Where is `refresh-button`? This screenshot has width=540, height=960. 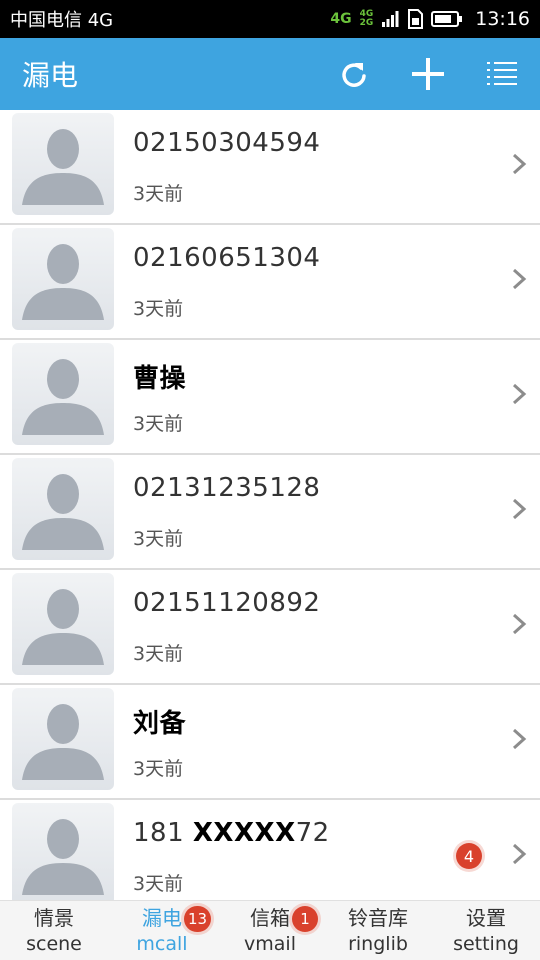 refresh-button is located at coordinates (354, 74).